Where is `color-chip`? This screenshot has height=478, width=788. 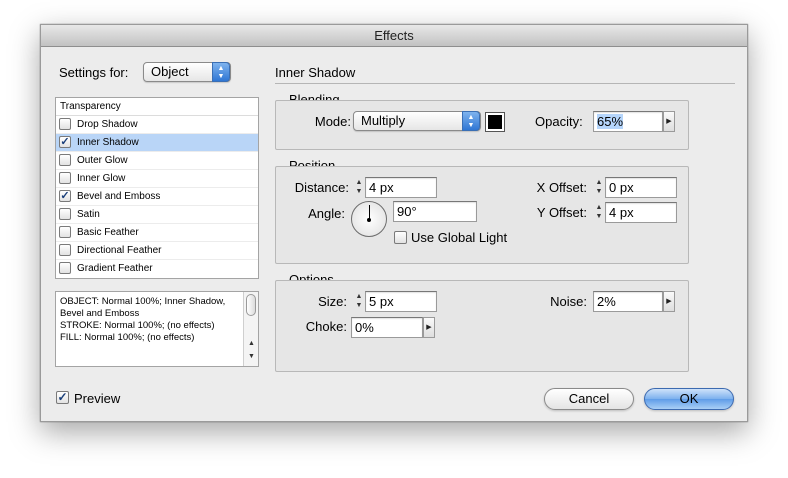
color-chip is located at coordinates (495, 122).